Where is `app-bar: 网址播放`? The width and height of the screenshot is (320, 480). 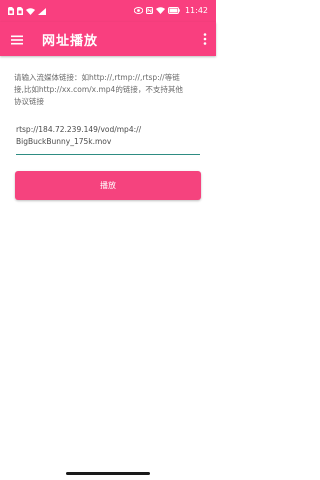 app-bar: 网址播放 is located at coordinates (108, 39).